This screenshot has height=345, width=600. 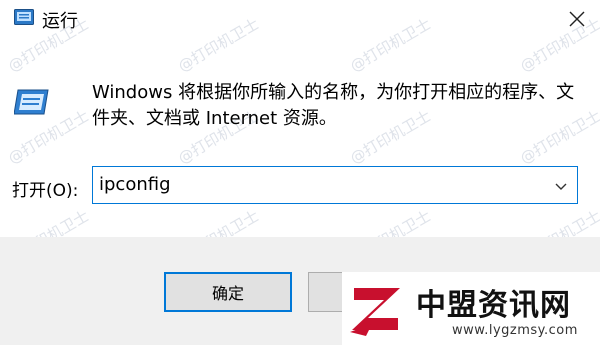 I want to click on brand-logo-icon, so click(x=377, y=309).